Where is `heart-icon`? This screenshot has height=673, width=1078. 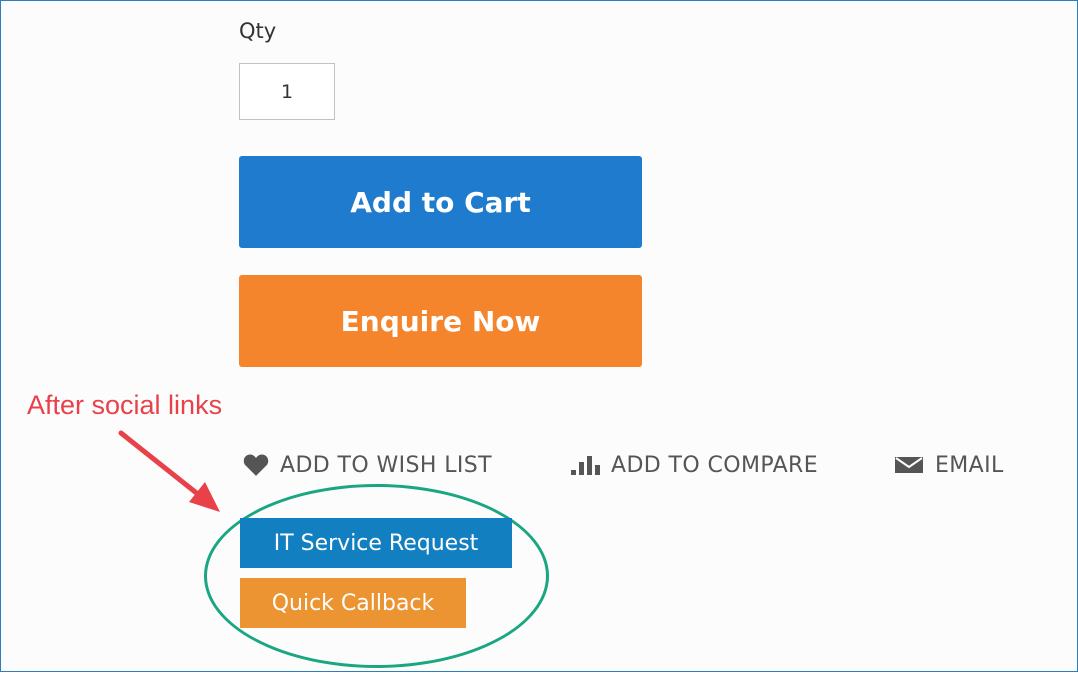
heart-icon is located at coordinates (256, 465).